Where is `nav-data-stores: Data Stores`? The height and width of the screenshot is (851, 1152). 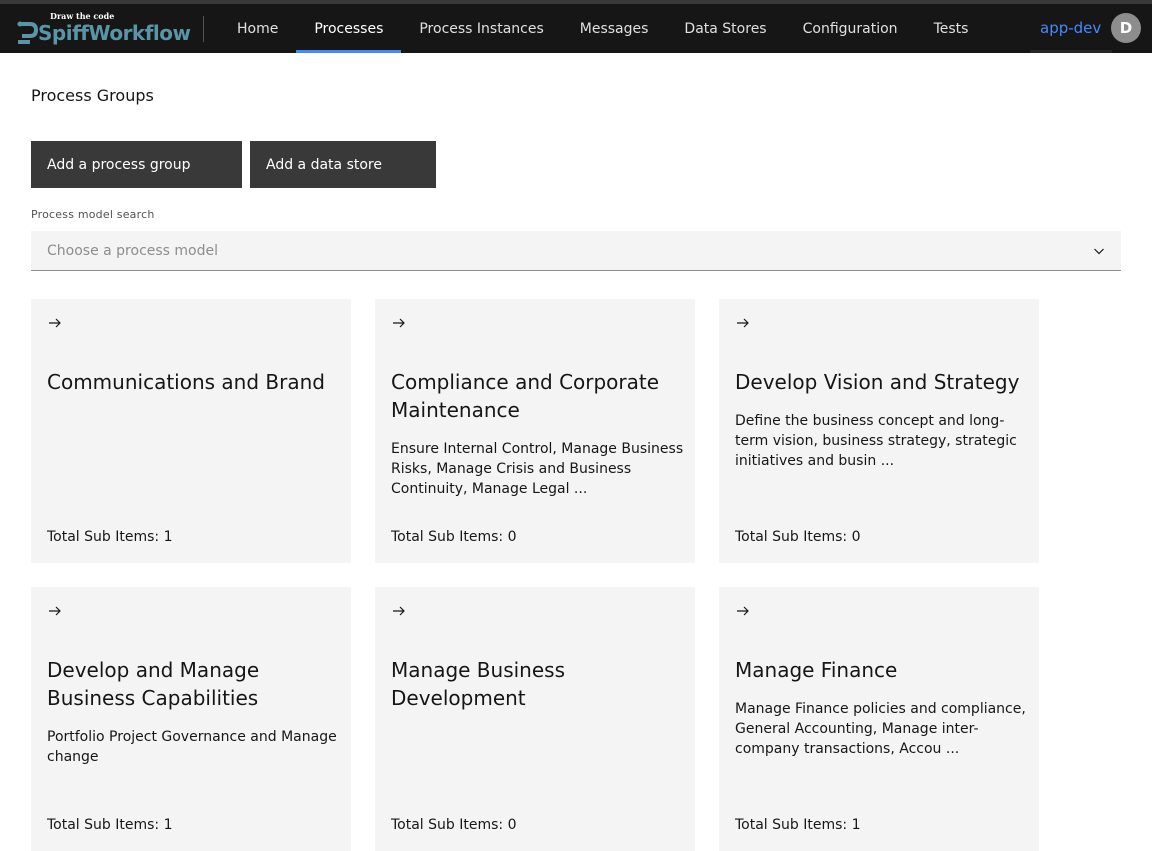 nav-data-stores: Data Stores is located at coordinates (725, 28).